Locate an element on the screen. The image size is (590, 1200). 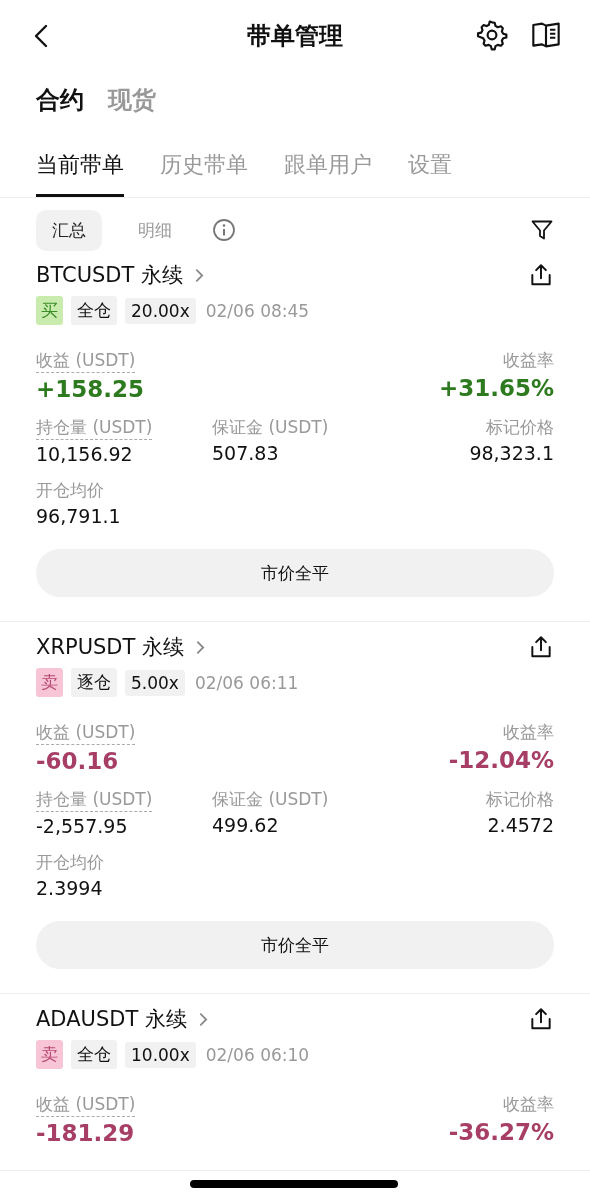
pnl-value: +158.25 is located at coordinates (90, 389).